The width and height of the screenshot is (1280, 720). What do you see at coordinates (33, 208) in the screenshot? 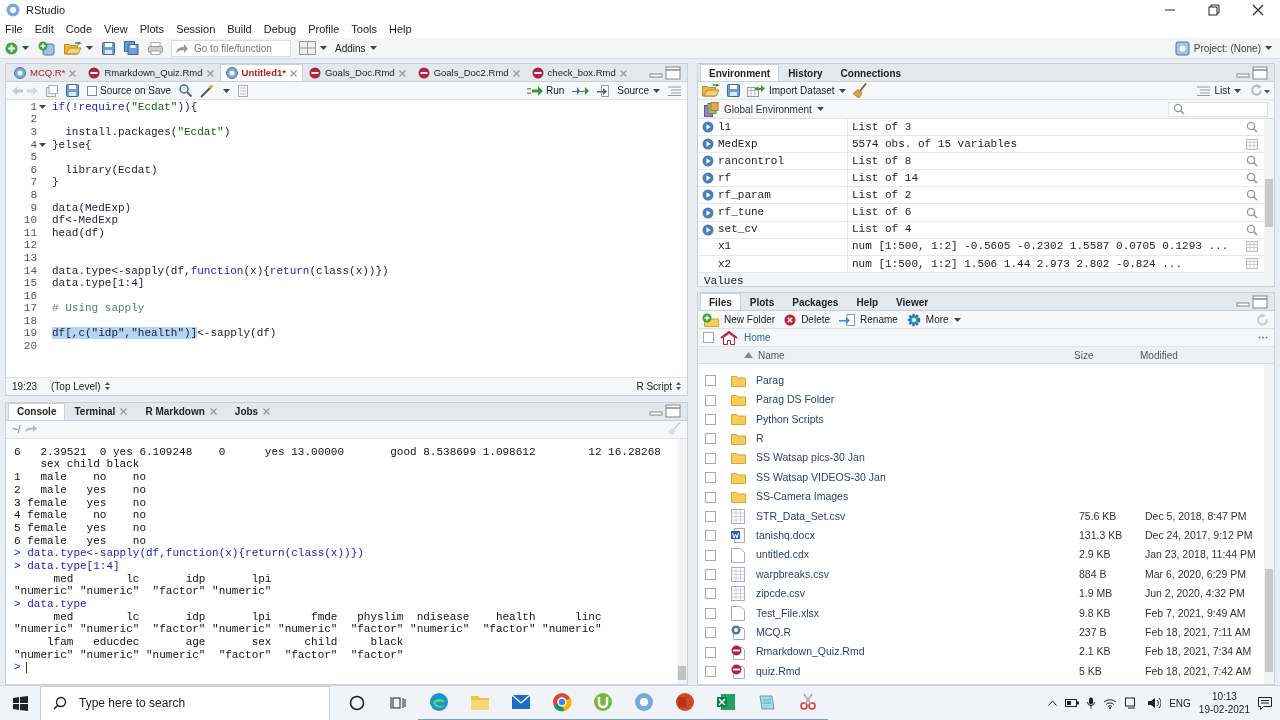
I see `line-number: 9` at bounding box center [33, 208].